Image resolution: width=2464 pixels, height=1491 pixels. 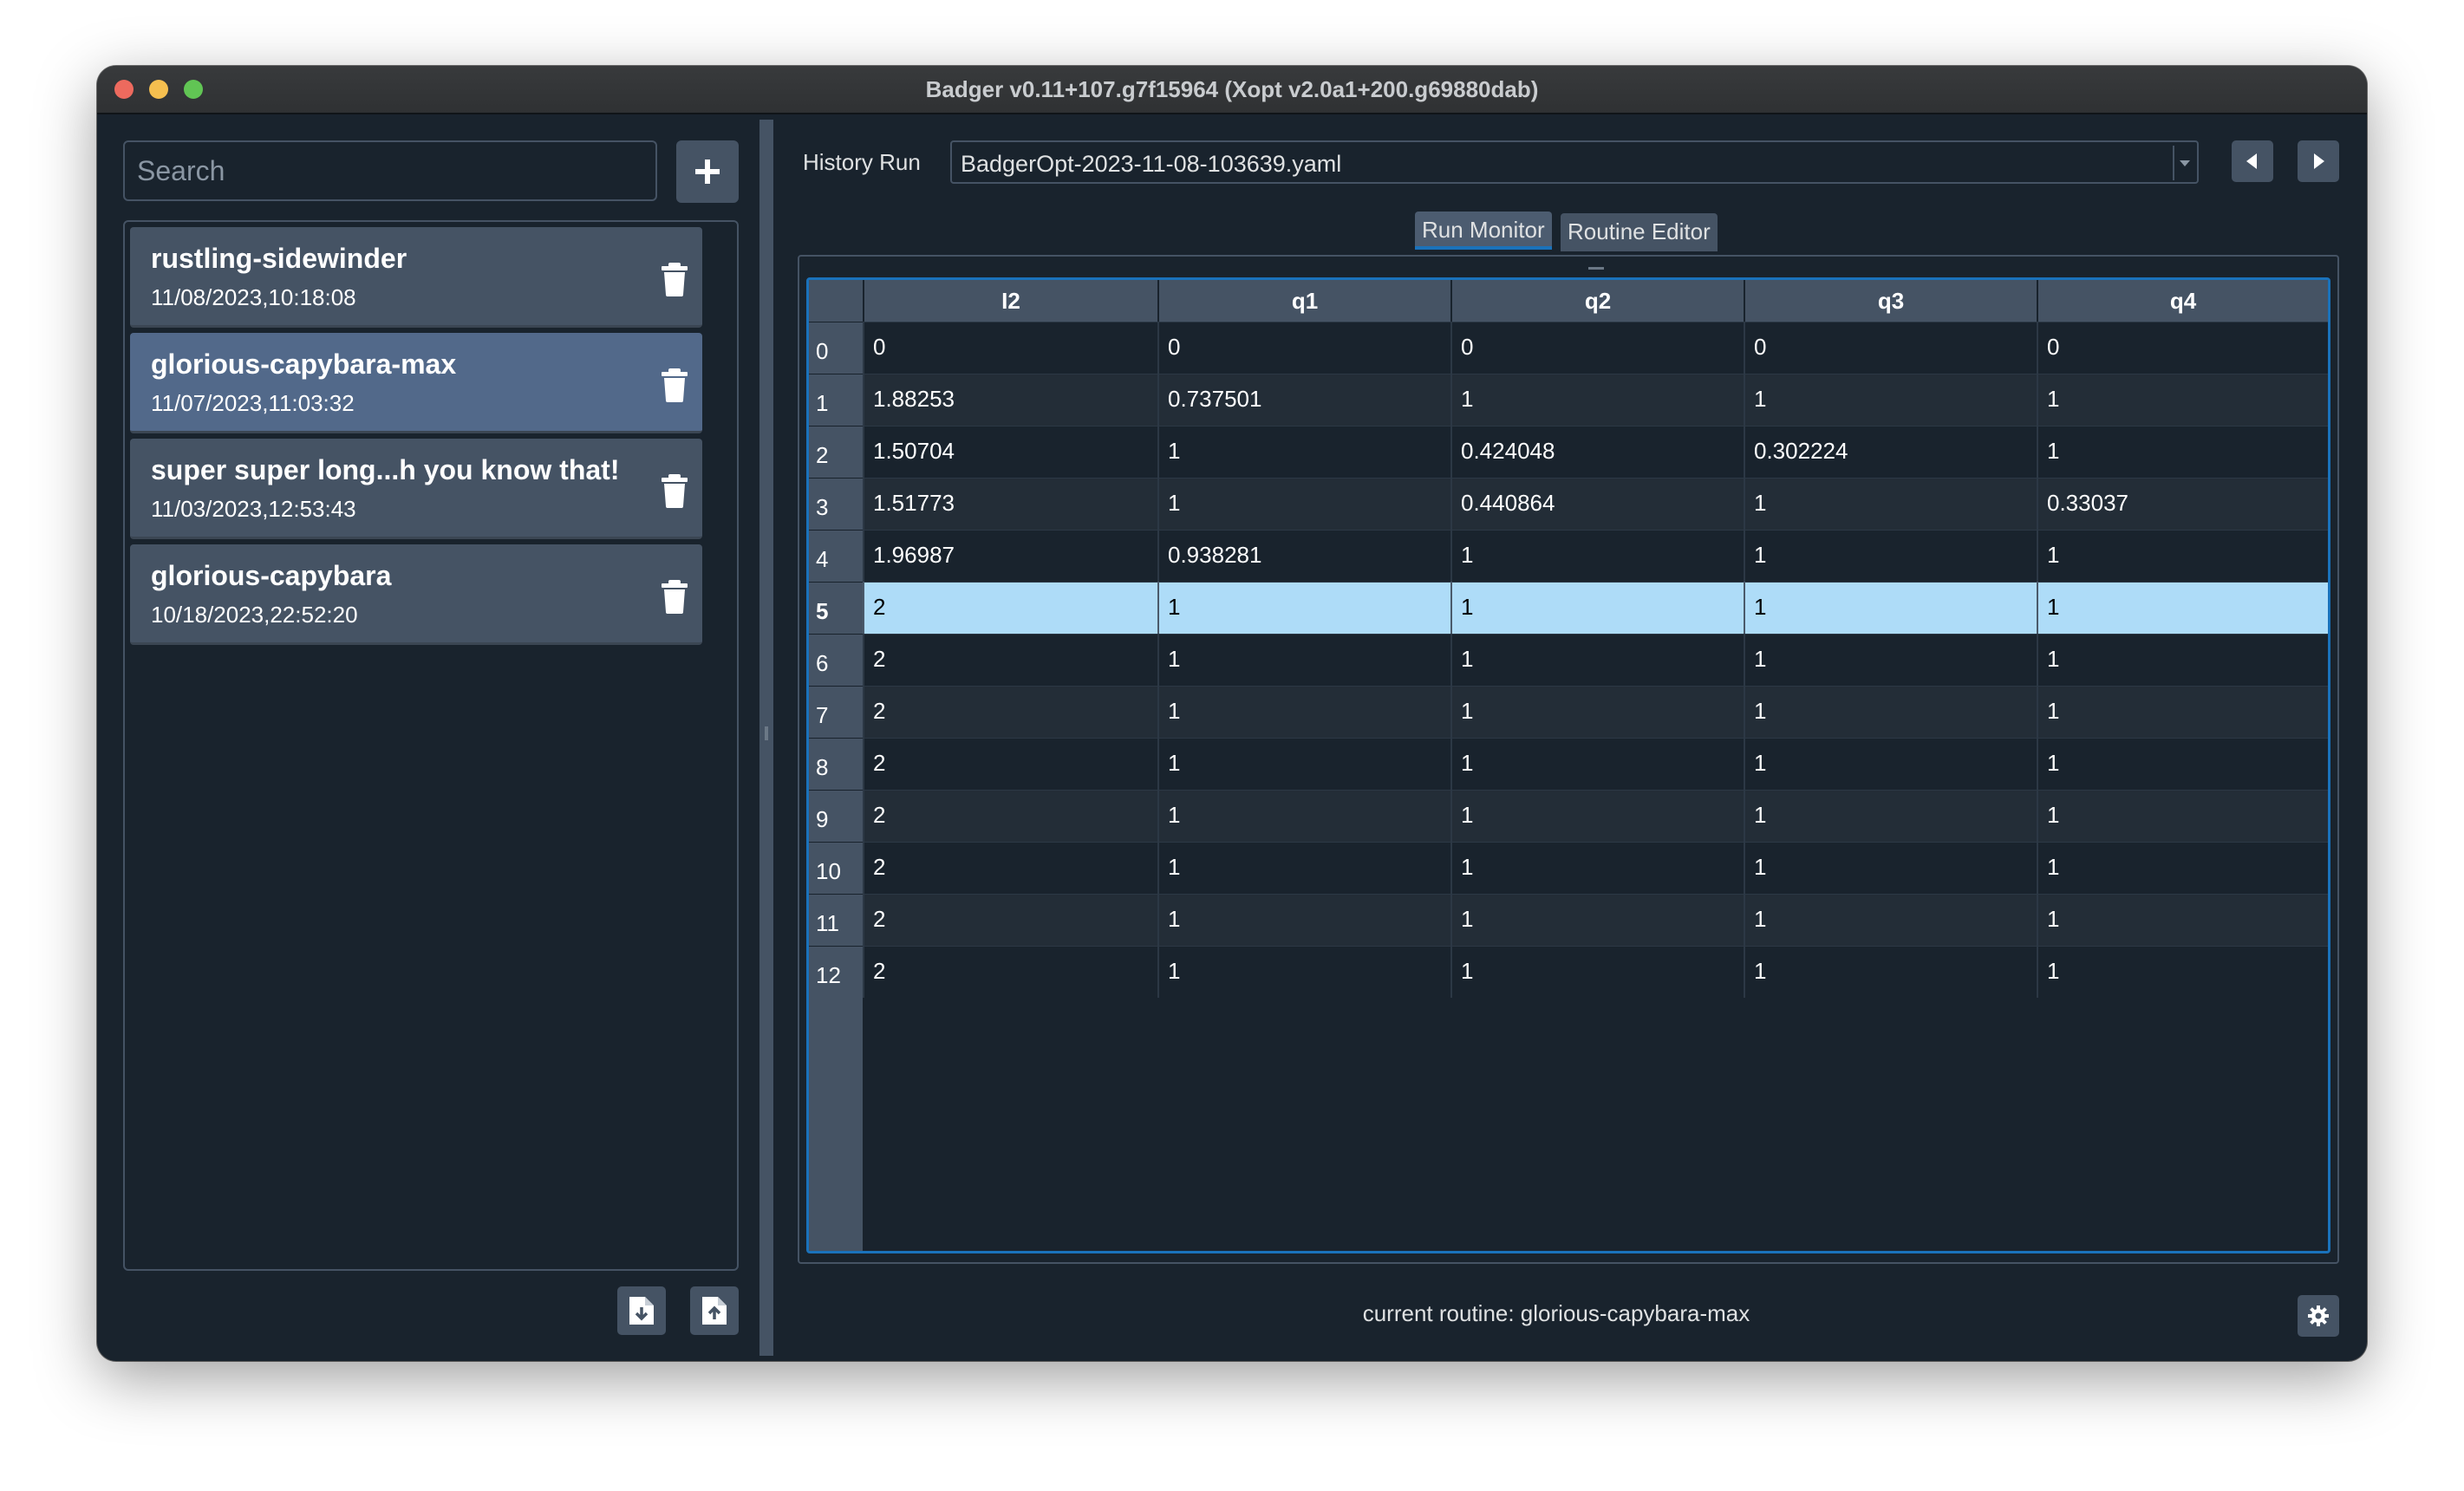 I want to click on table-row: 3 1.51773 1 0.440864 1 0.33037, so click(x=1568, y=504).